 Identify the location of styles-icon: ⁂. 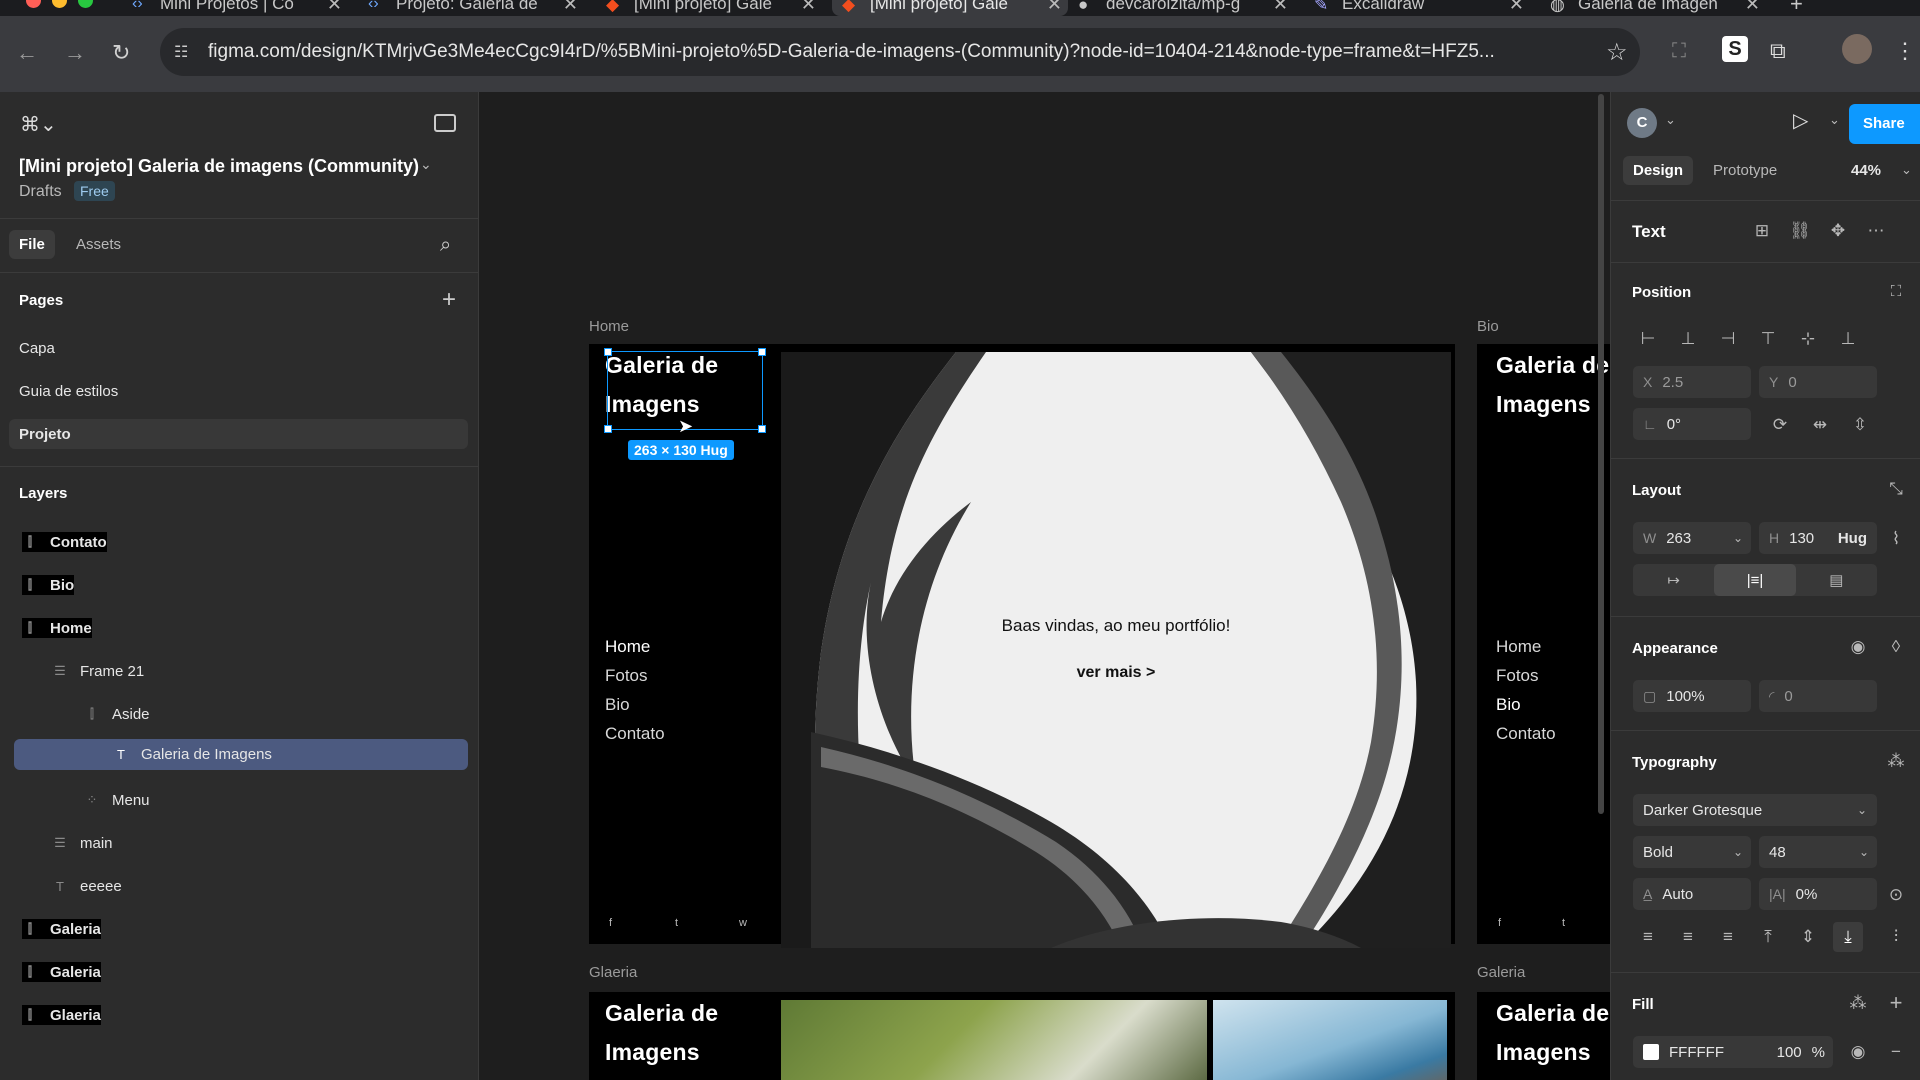
(1858, 1003).